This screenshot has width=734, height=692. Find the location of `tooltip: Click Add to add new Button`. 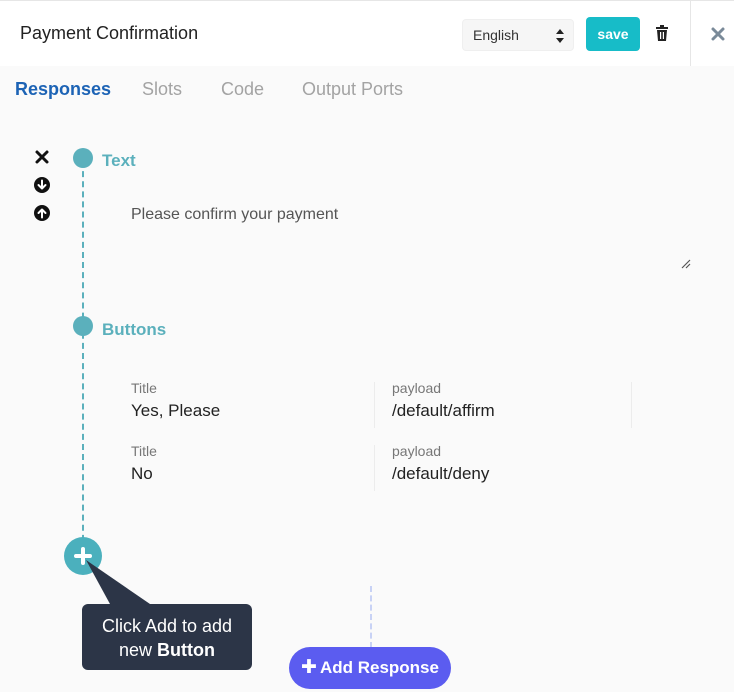

tooltip: Click Add to add new Button is located at coordinates (167, 637).